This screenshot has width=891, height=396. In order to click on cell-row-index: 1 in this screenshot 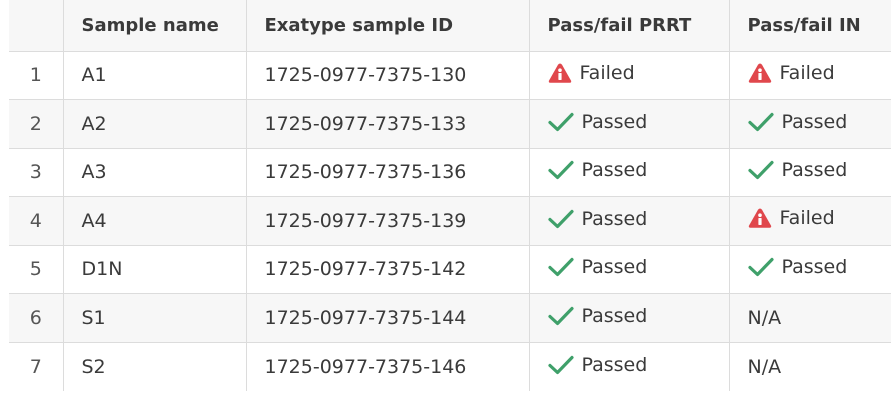, I will do `click(36, 75)`.